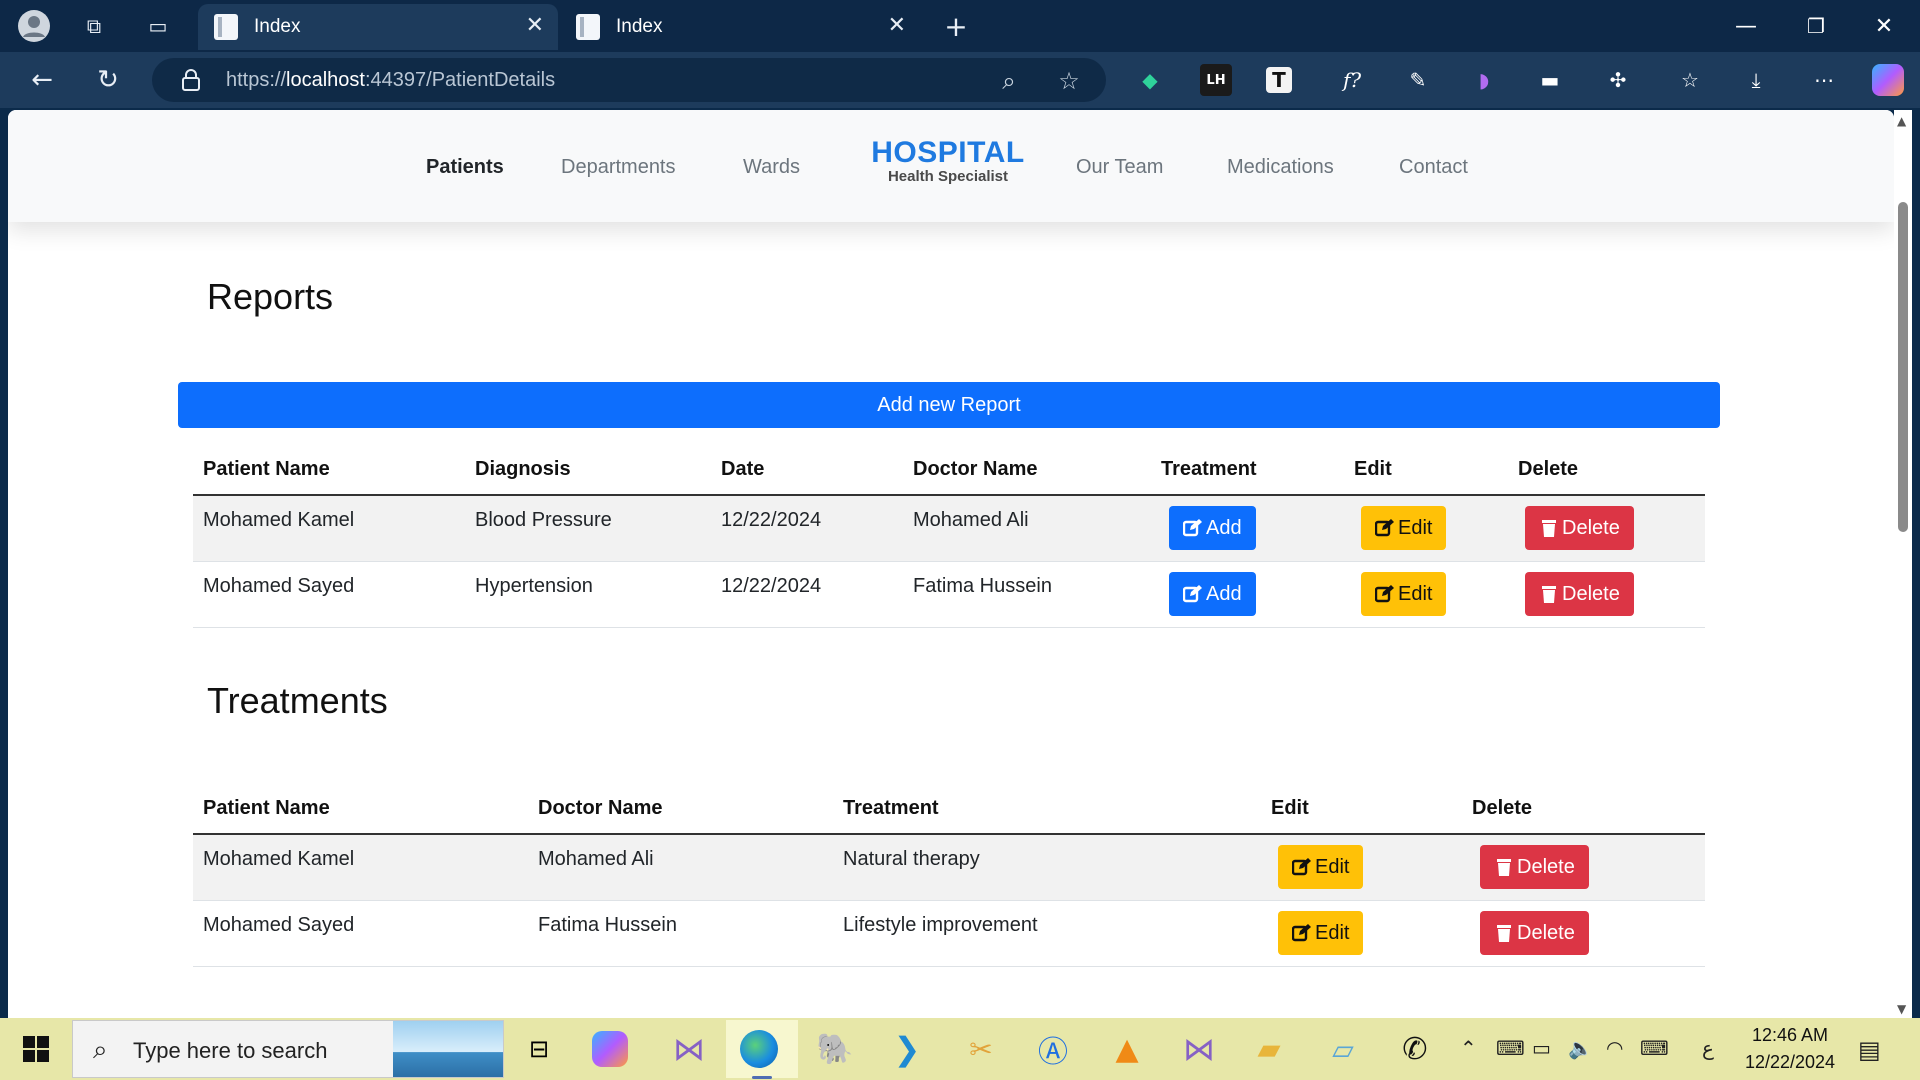 This screenshot has height=1080, width=1920. Describe the element at coordinates (907, 1049) in the screenshot. I see `vscode-icon: ❯` at that location.